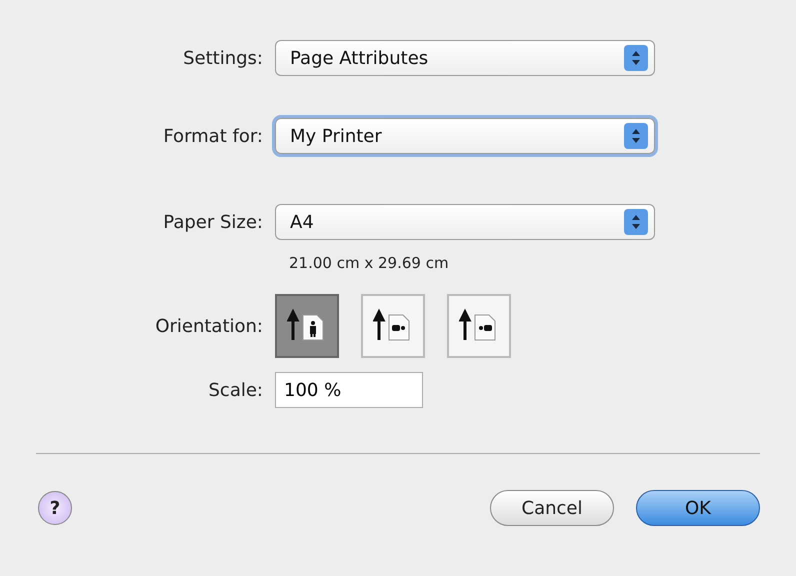  I want to click on field-label: Scale:, so click(235, 390).